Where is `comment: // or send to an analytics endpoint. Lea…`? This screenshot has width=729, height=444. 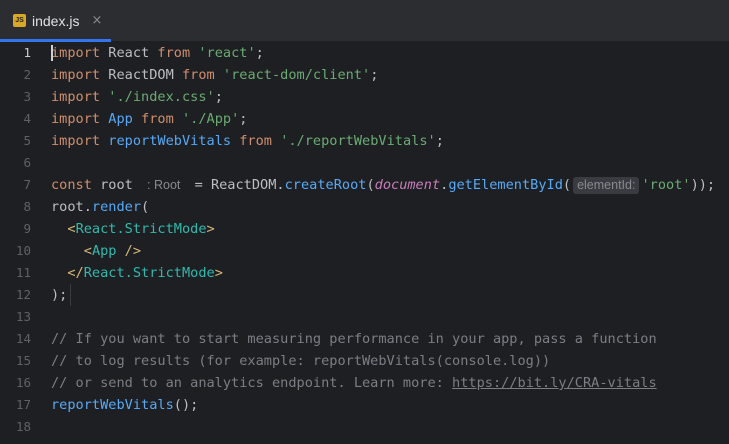
comment: // or send to an analytics endpoint. Lea… is located at coordinates (252, 383).